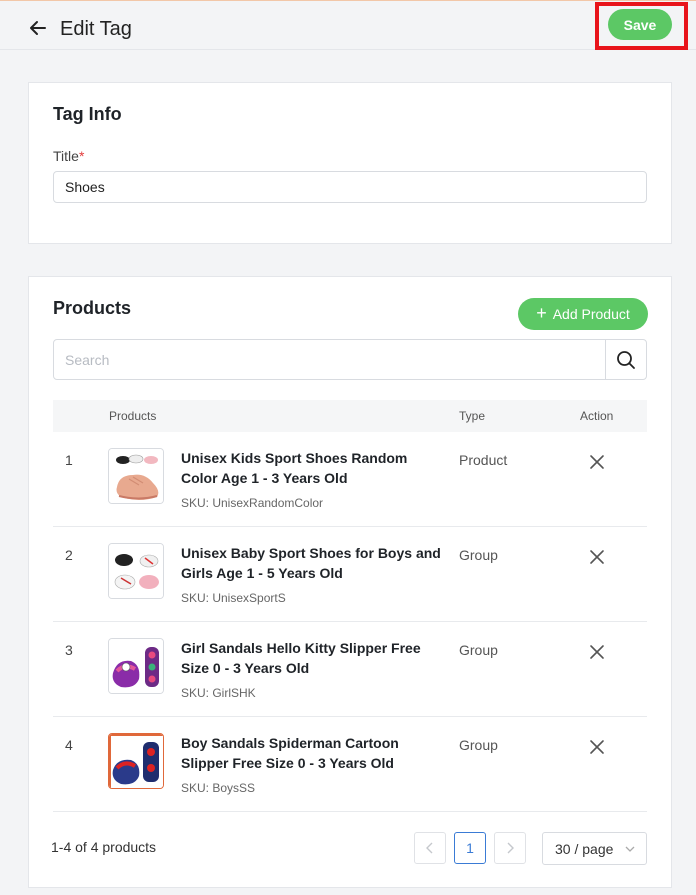 Image resolution: width=696 pixels, height=895 pixels. Describe the element at coordinates (591, 314) in the screenshot. I see `add-product-label: Add Product` at that location.